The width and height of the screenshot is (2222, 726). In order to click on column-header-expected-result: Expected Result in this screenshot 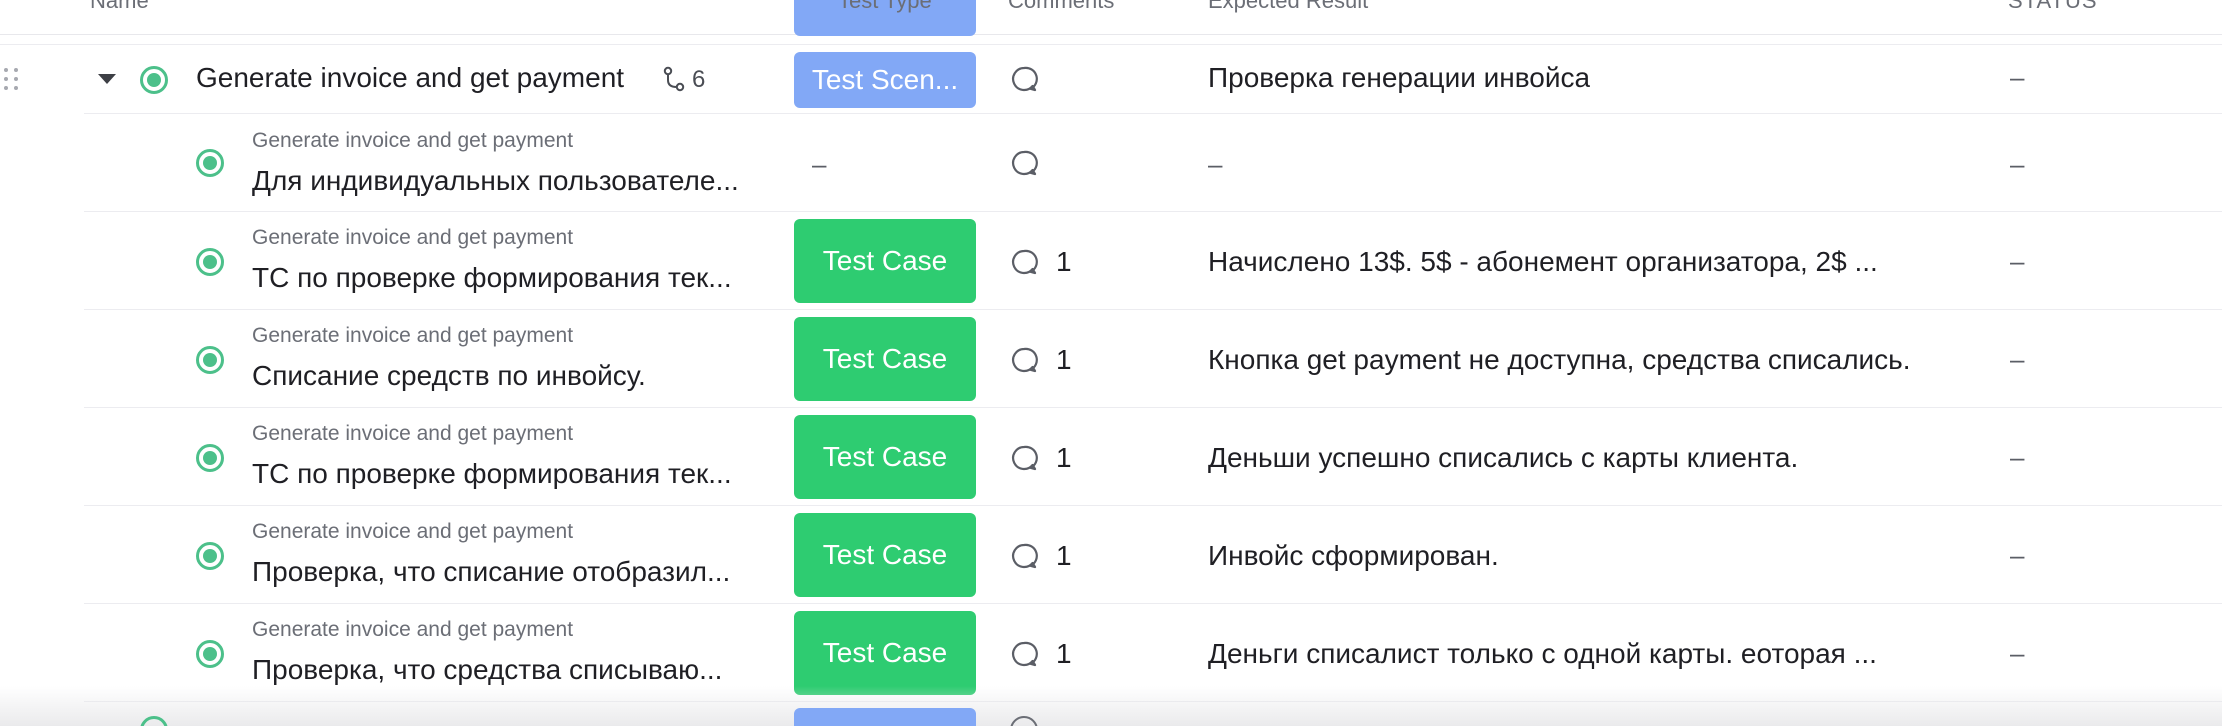, I will do `click(1288, 7)`.